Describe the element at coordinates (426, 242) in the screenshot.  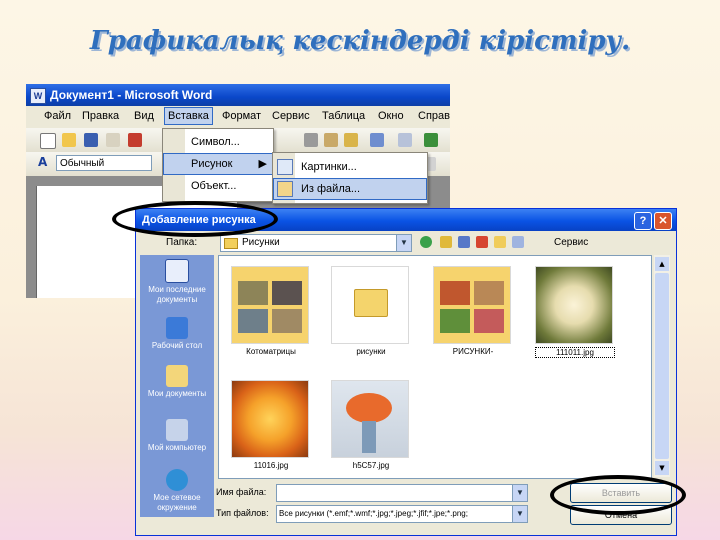
I see `back-icon` at that location.